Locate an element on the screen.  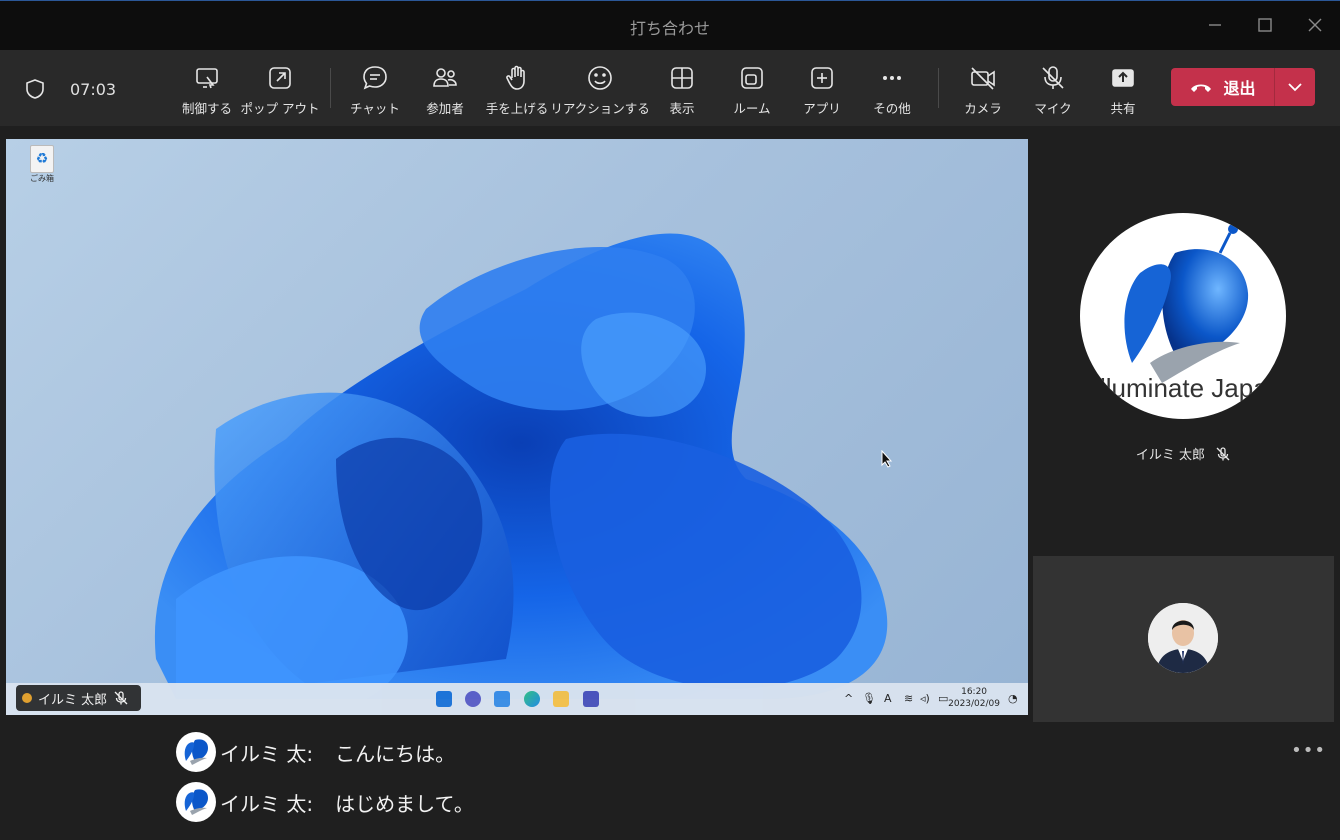
chat-label: チャット is located at coordinates (375, 108).